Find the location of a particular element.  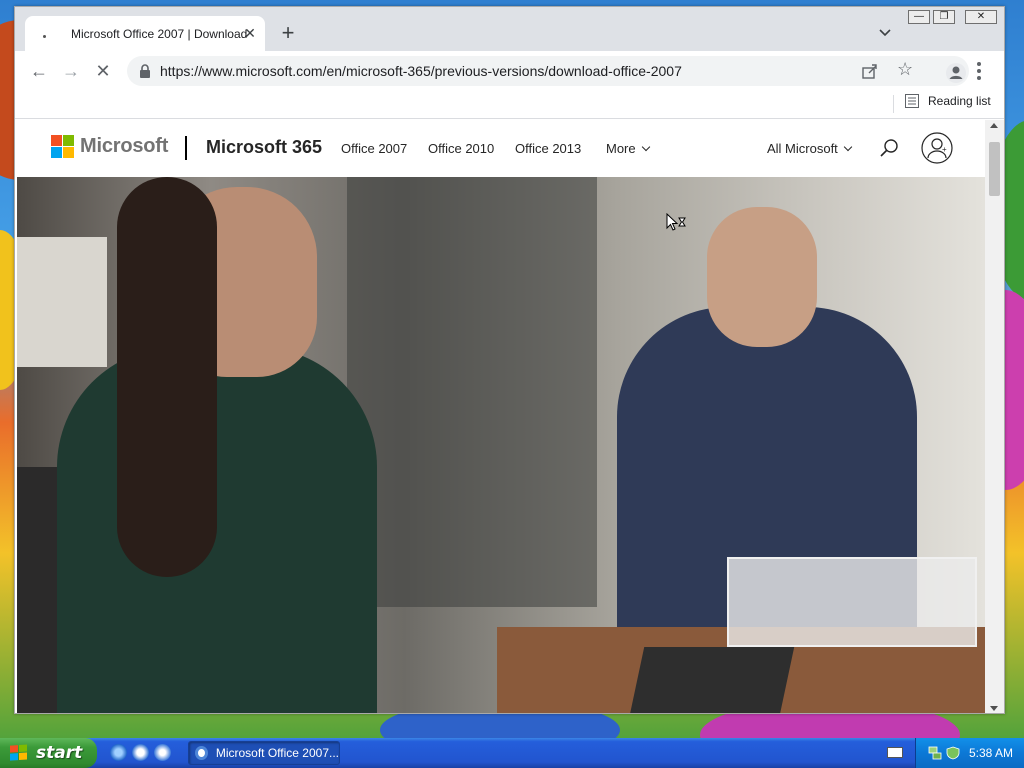

scroll-down-arrow-icon is located at coordinates (994, 708).